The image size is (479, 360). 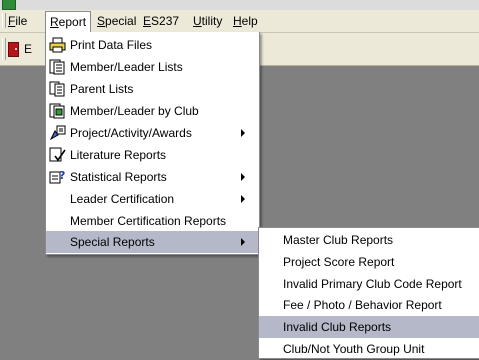 I want to click on menu-item-label: Member Certification Reports, so click(x=148, y=221).